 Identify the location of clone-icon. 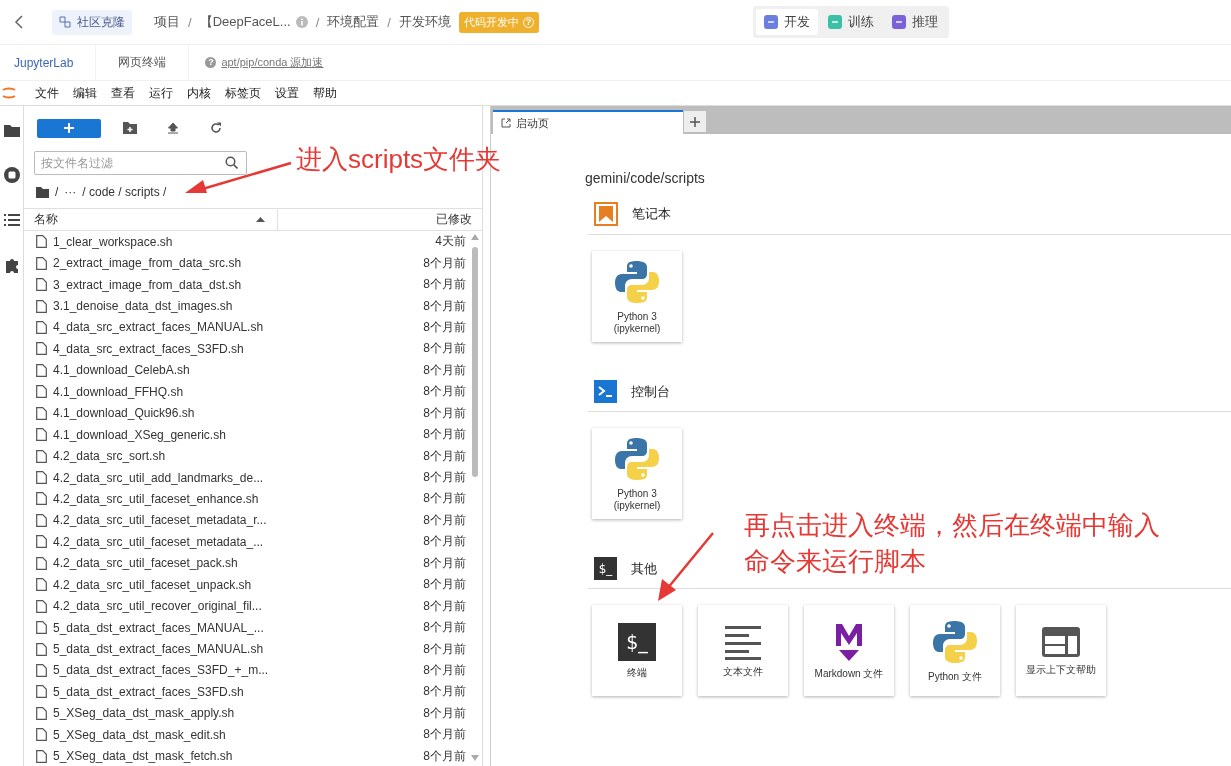
(65, 22).